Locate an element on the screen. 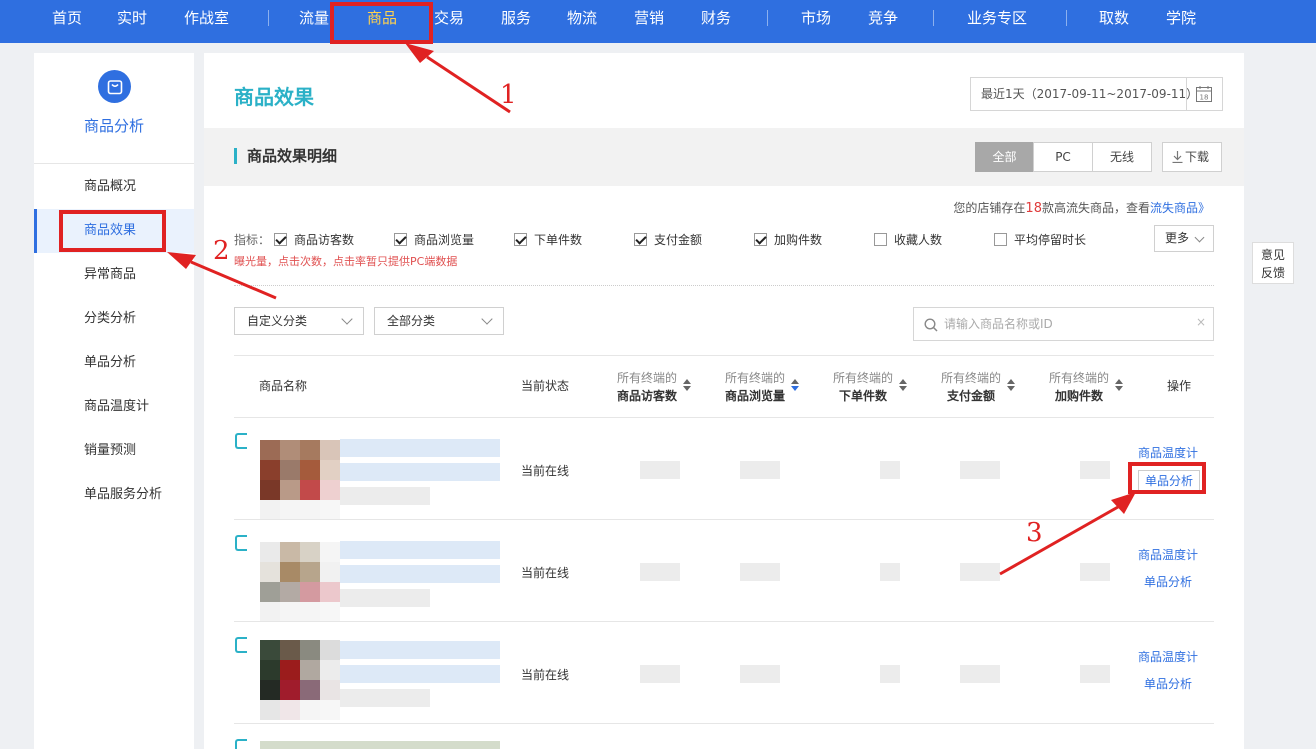  all-category-select: 全部分类 is located at coordinates (439, 321).